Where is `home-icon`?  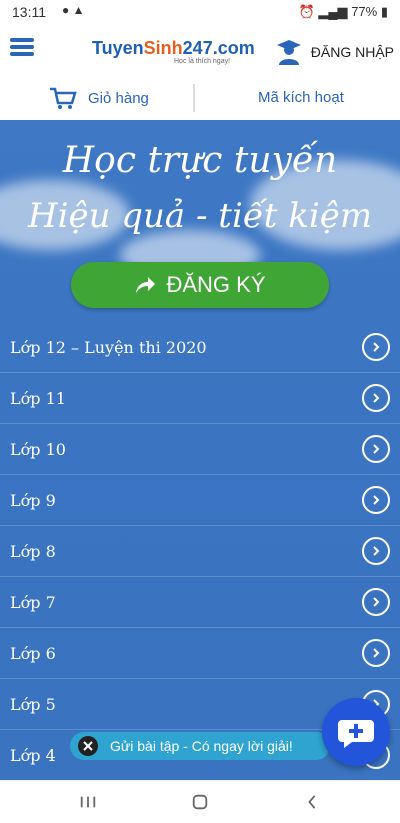 home-icon is located at coordinates (200, 802).